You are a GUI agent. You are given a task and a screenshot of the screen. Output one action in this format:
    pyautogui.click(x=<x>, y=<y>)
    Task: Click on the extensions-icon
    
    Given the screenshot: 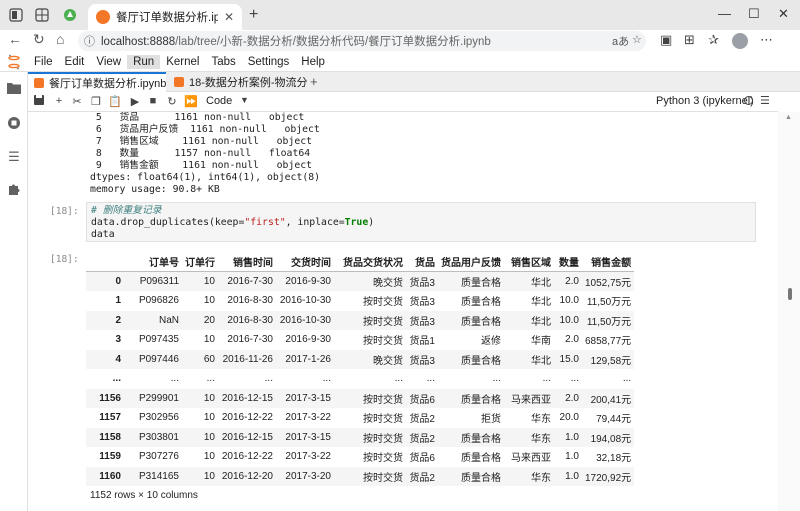 What is the action you would take?
    pyautogui.click(x=14, y=189)
    